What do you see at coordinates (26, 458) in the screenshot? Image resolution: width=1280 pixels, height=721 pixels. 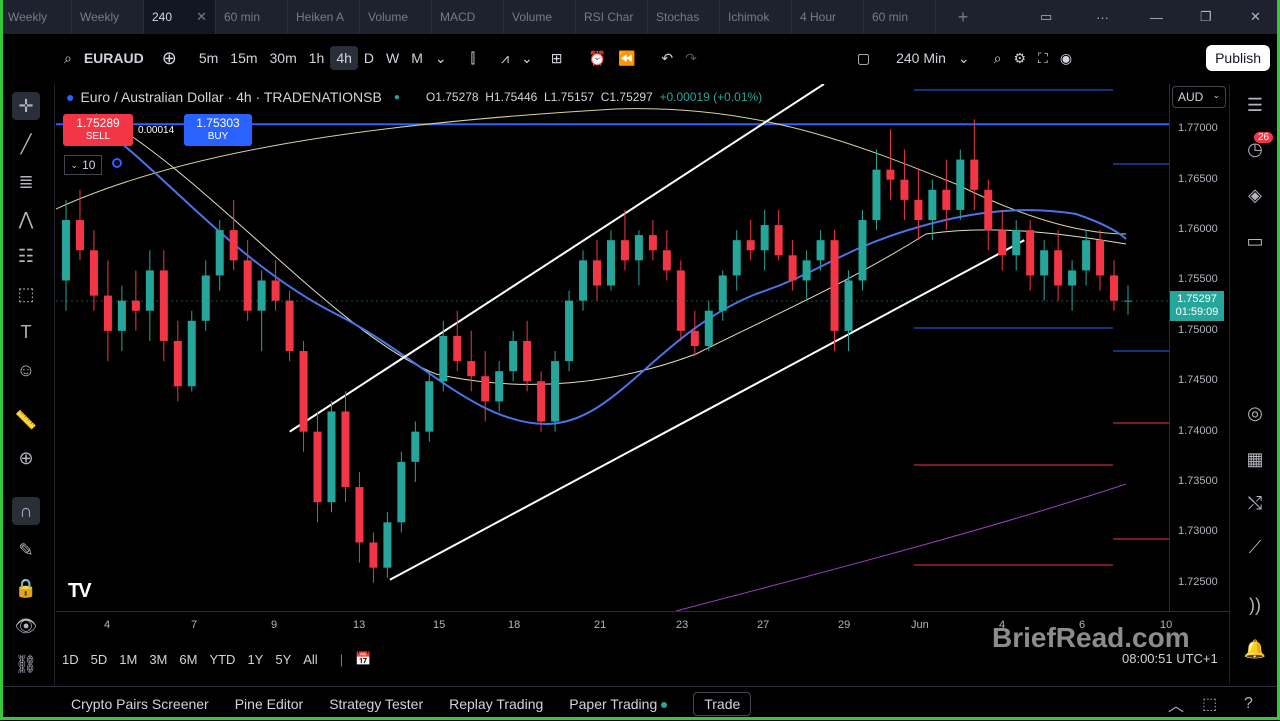 I see `zoom-in-icon: ⊕` at bounding box center [26, 458].